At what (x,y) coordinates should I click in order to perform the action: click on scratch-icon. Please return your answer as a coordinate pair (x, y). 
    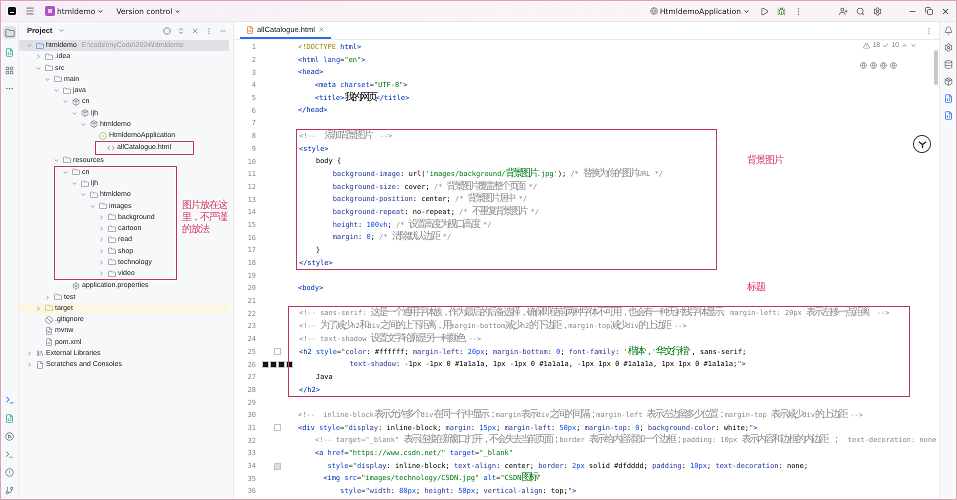
    Looking at the image, I should click on (40, 364).